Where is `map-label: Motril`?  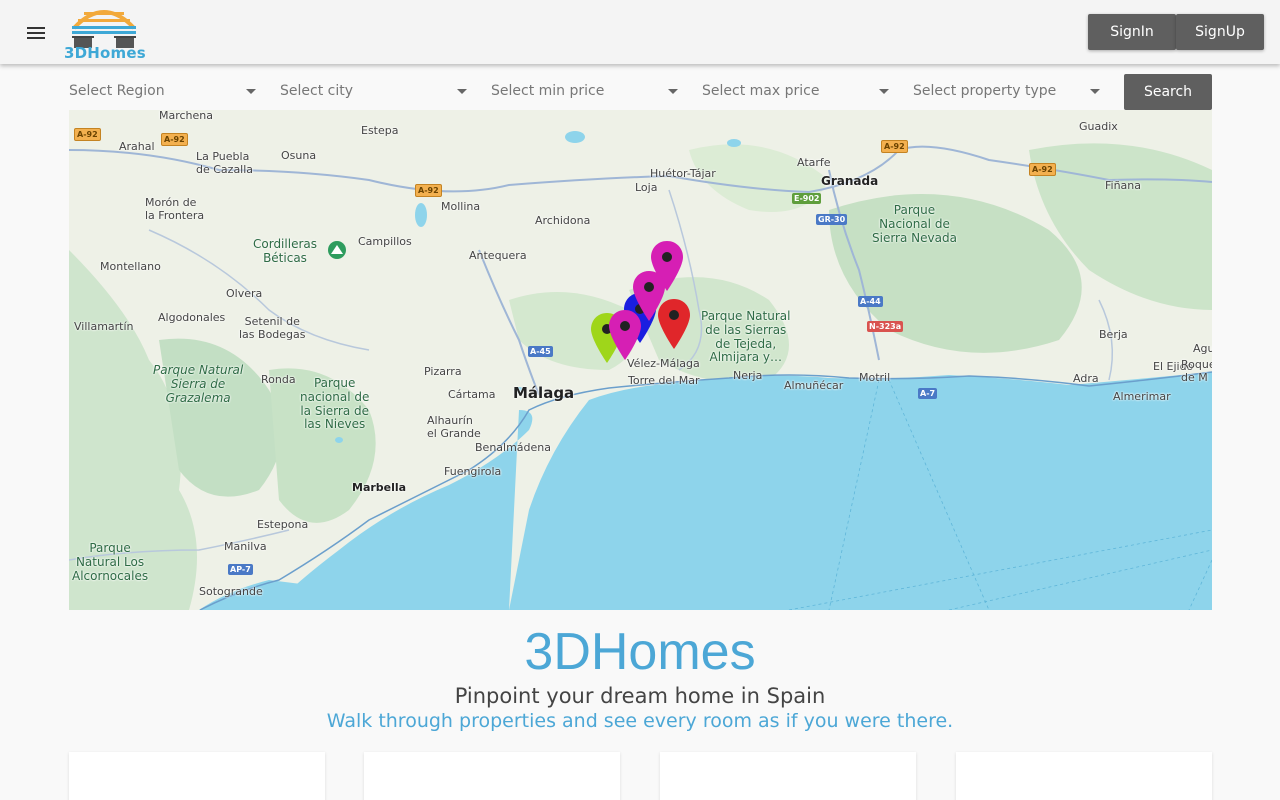
map-label: Motril is located at coordinates (875, 377).